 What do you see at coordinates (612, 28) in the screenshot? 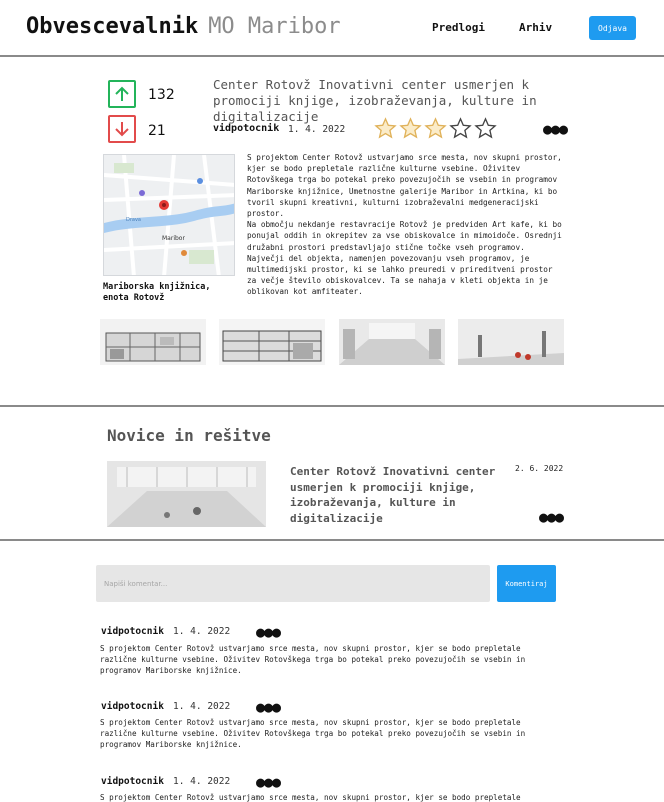
I see `logout-button: Odjava` at bounding box center [612, 28].